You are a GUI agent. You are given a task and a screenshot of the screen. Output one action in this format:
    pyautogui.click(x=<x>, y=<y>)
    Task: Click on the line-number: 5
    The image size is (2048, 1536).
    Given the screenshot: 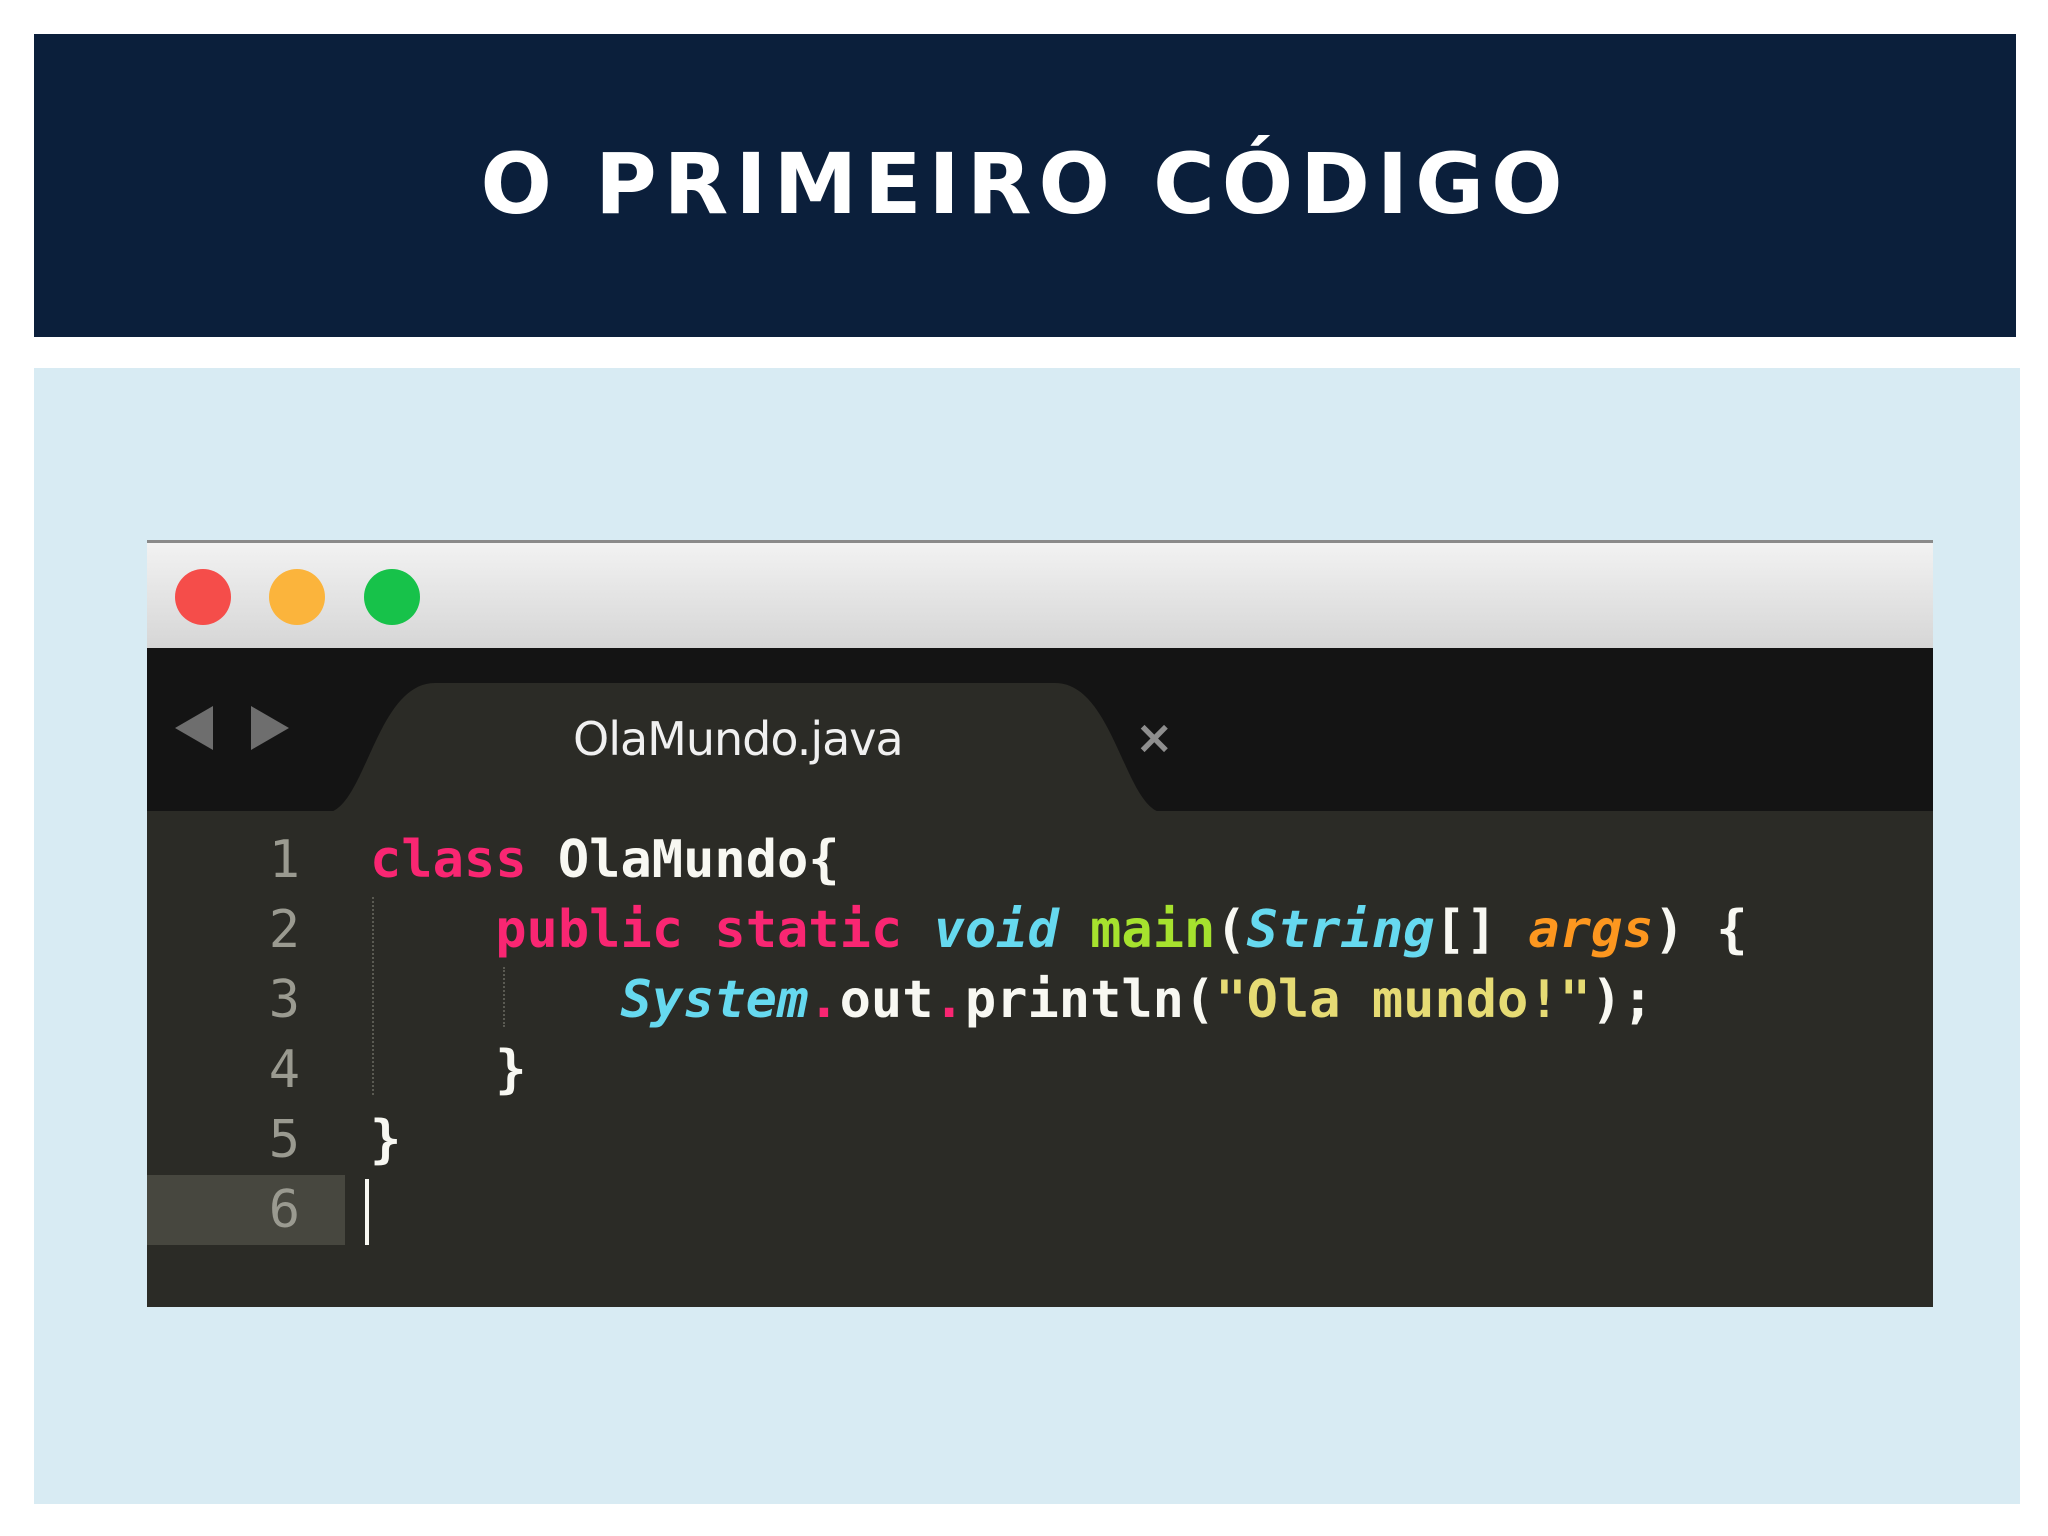 What is the action you would take?
    pyautogui.click(x=284, y=1140)
    